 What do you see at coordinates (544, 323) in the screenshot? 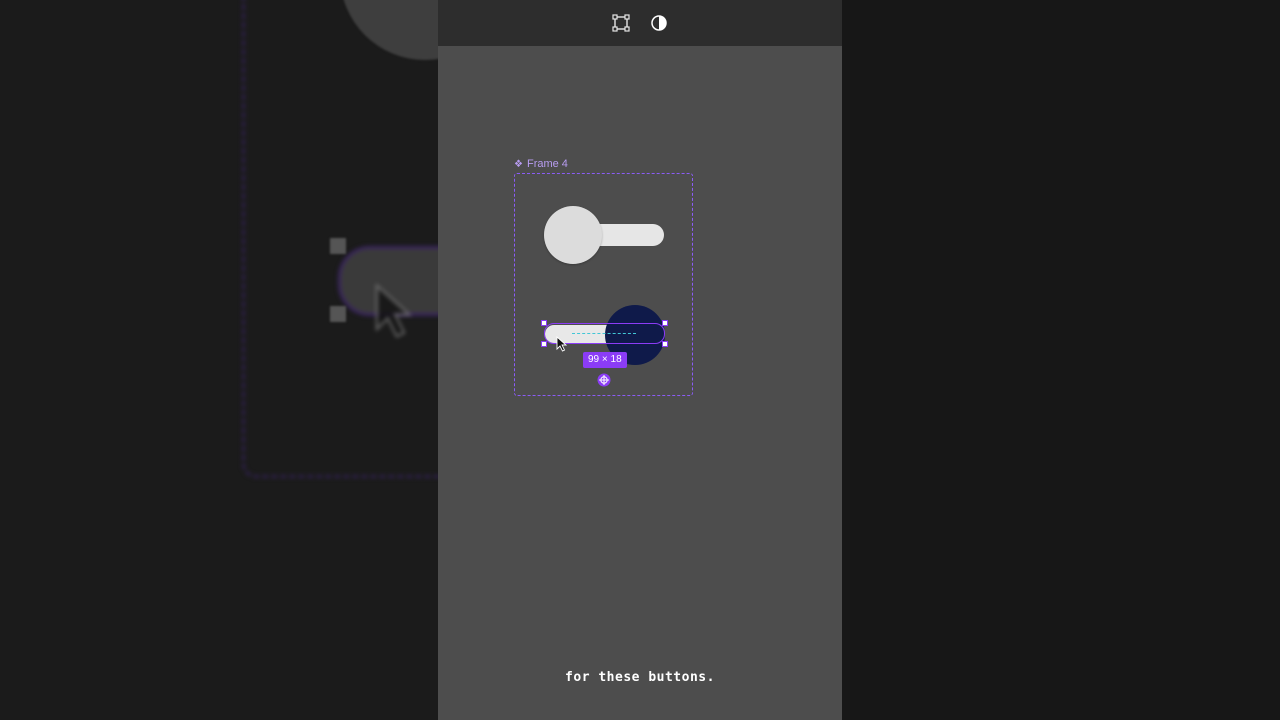
I see `resize-handle-top-left` at bounding box center [544, 323].